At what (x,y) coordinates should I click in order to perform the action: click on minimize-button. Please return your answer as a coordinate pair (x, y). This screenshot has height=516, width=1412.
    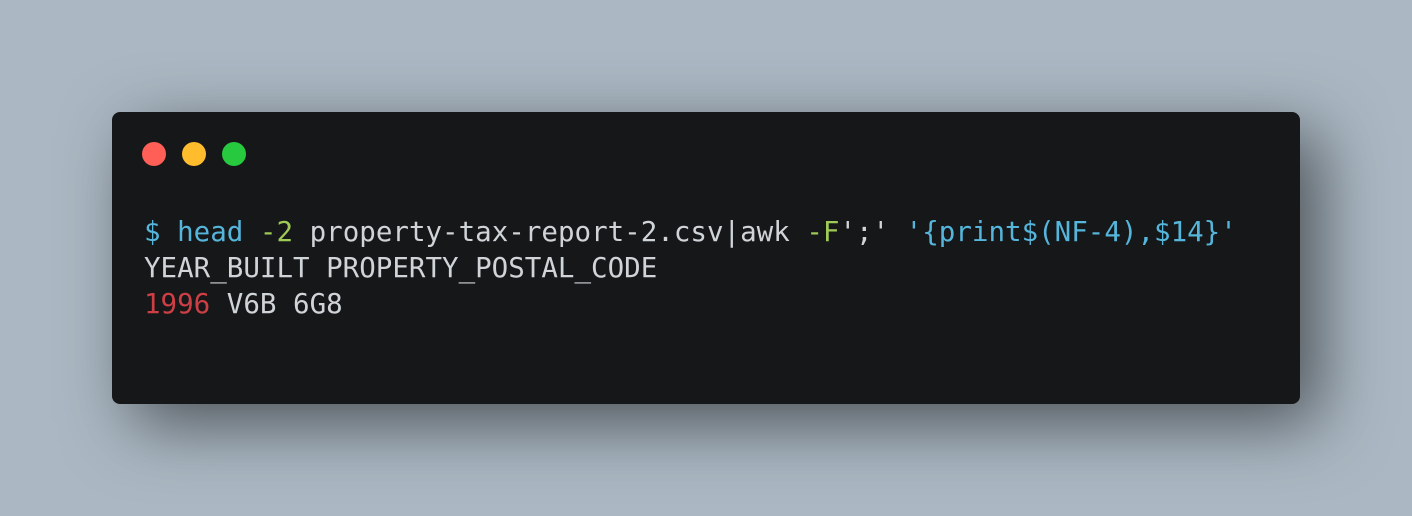
    Looking at the image, I should click on (194, 154).